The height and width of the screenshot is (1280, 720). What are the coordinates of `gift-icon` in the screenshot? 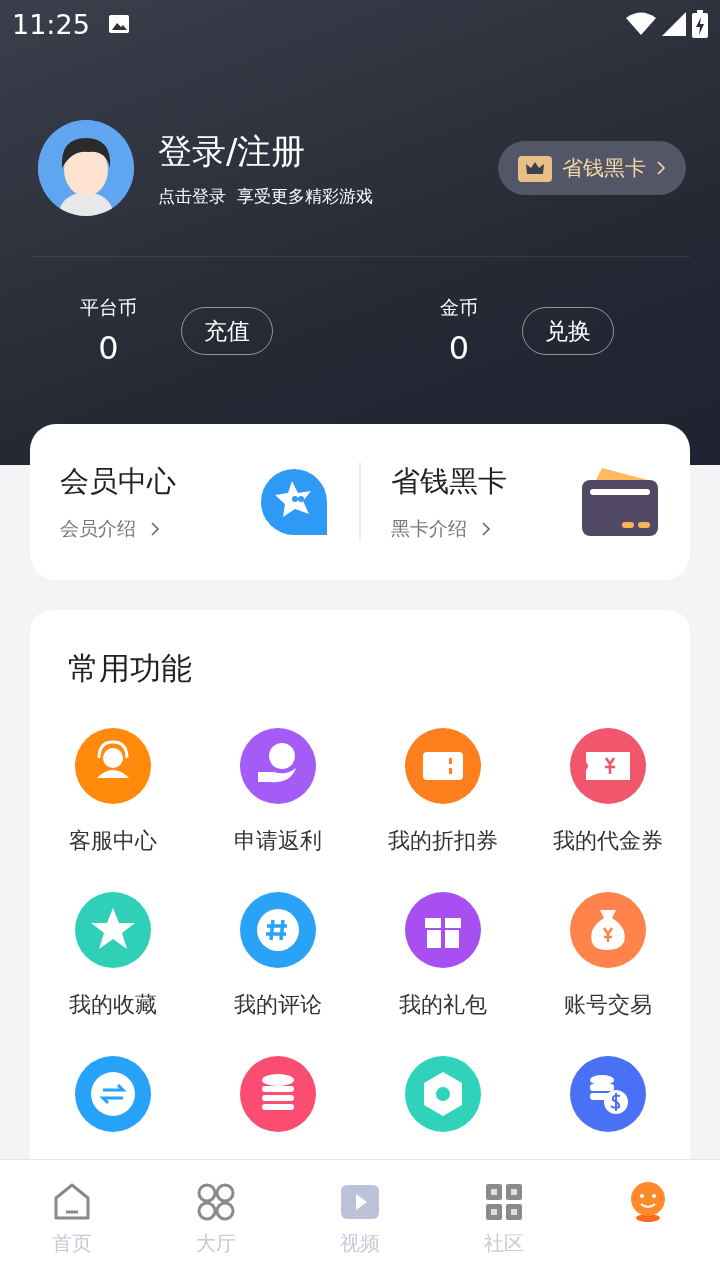 It's located at (442, 930).